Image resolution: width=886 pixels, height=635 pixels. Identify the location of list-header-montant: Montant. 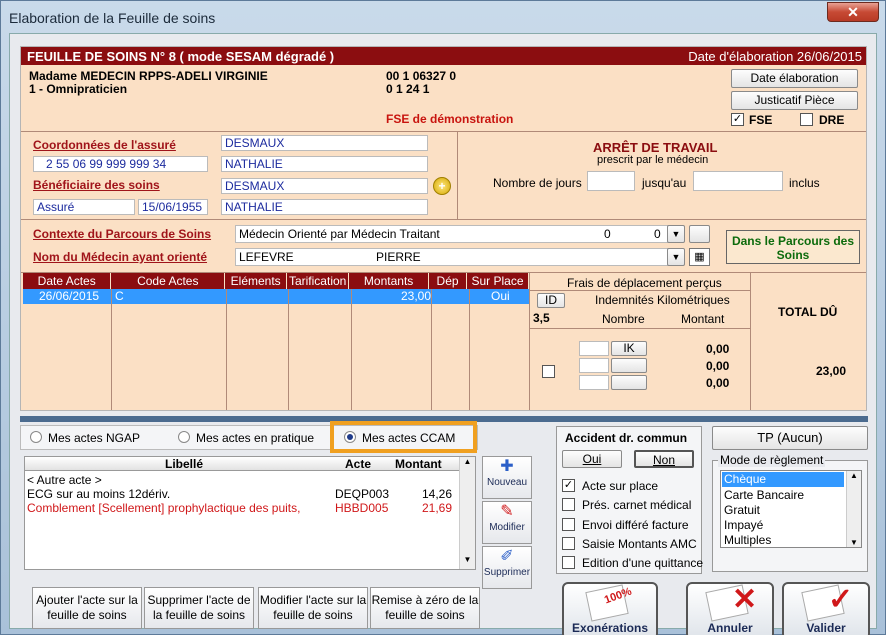
(418, 464).